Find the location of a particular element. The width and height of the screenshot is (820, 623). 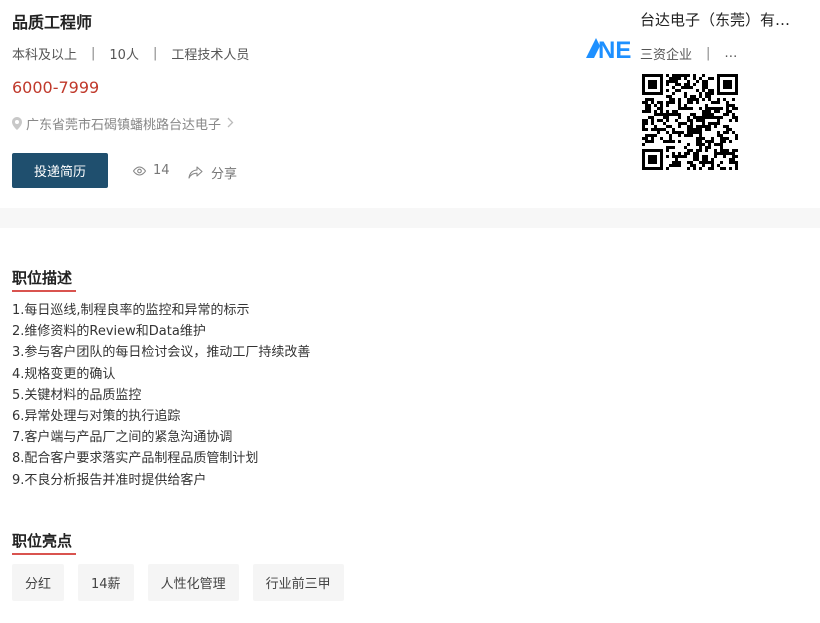

education-requirement: 本科及以上 is located at coordinates (45, 55).